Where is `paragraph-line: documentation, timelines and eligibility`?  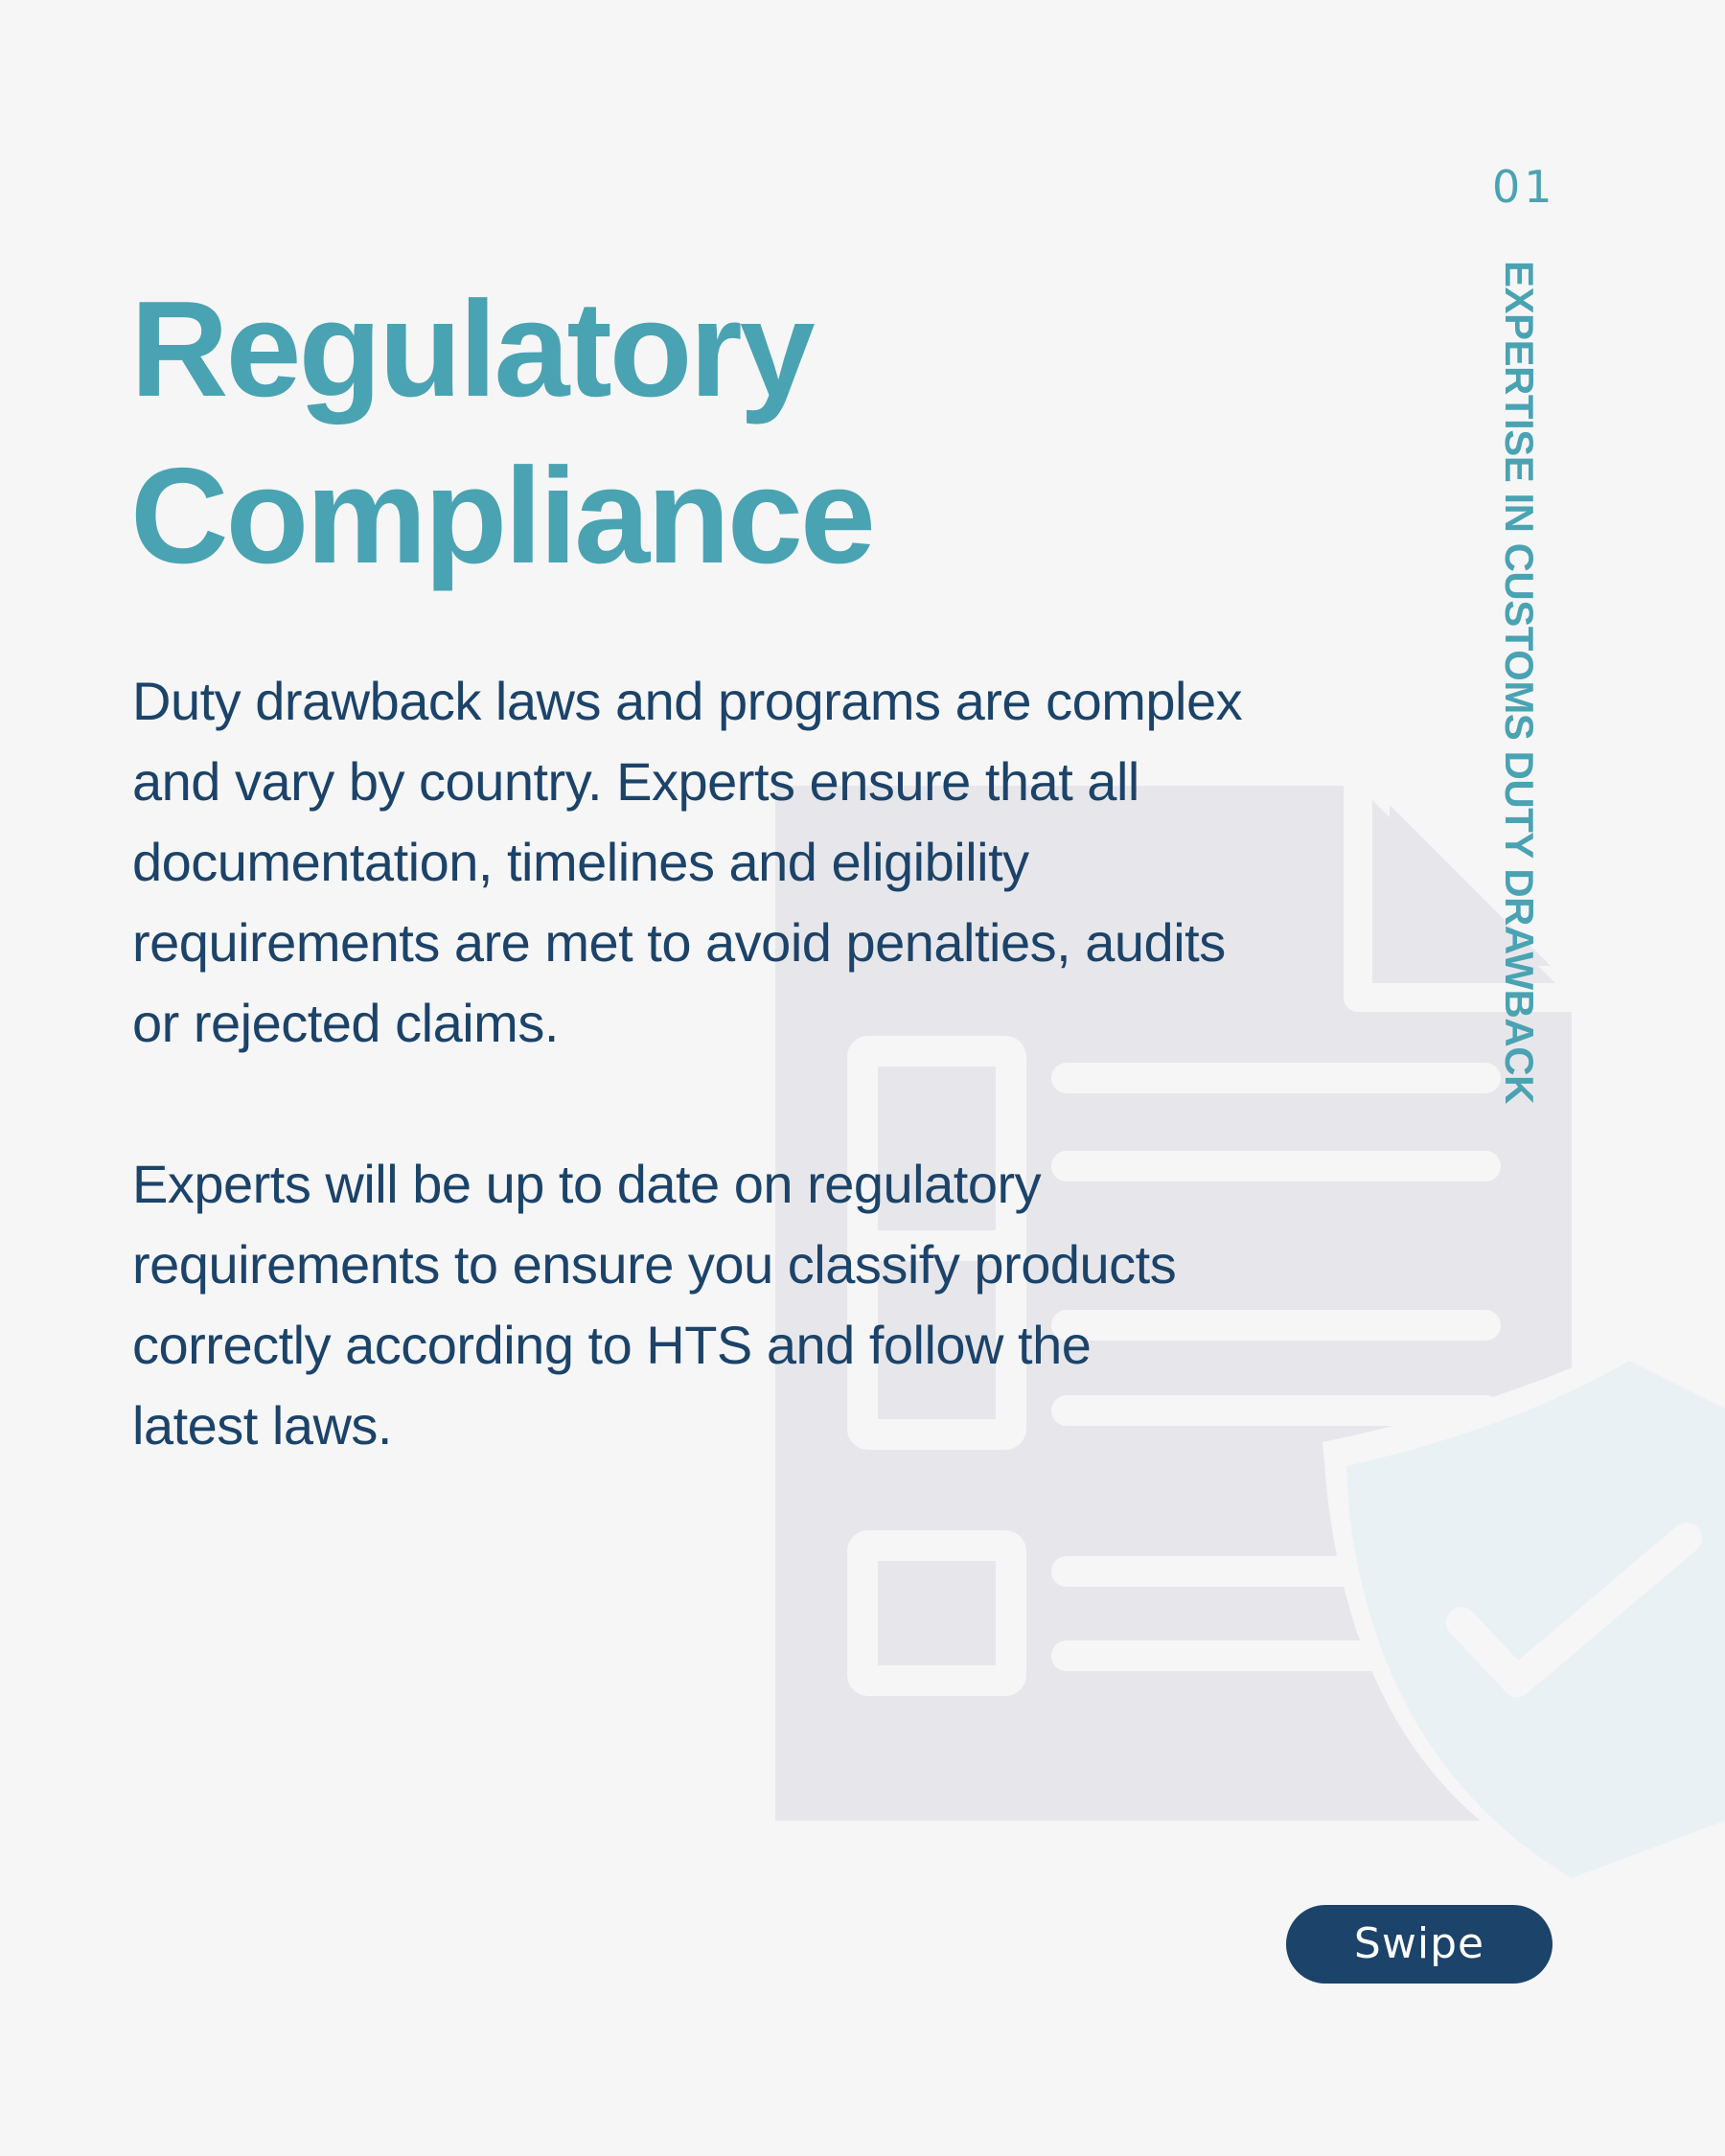
paragraph-line: documentation, timelines and eligibility is located at coordinates (580, 862).